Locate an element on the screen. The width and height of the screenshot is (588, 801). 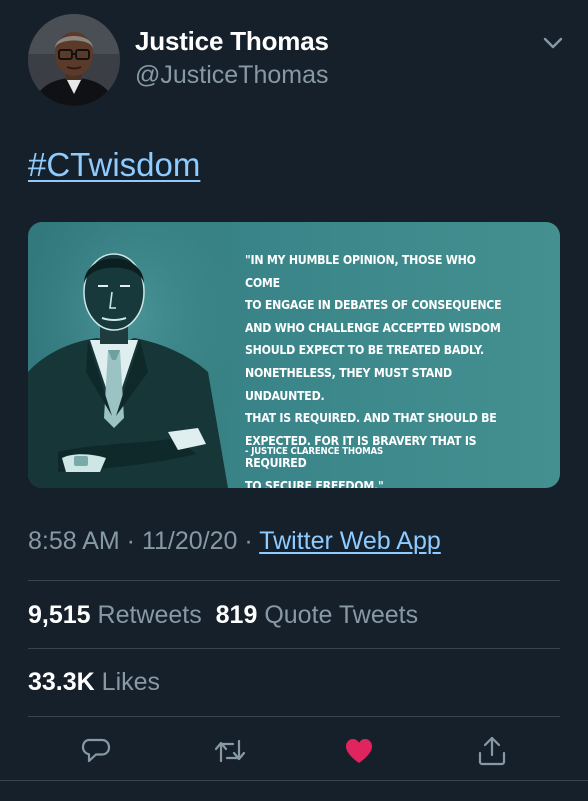
heart-icon is located at coordinates (359, 751).